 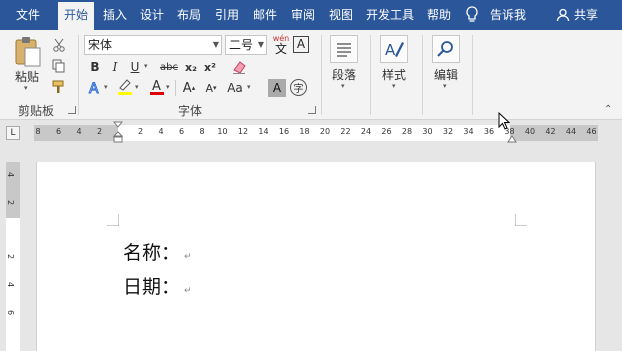 What do you see at coordinates (211, 88) in the screenshot?
I see `shrink-font-button: A ▾` at bounding box center [211, 88].